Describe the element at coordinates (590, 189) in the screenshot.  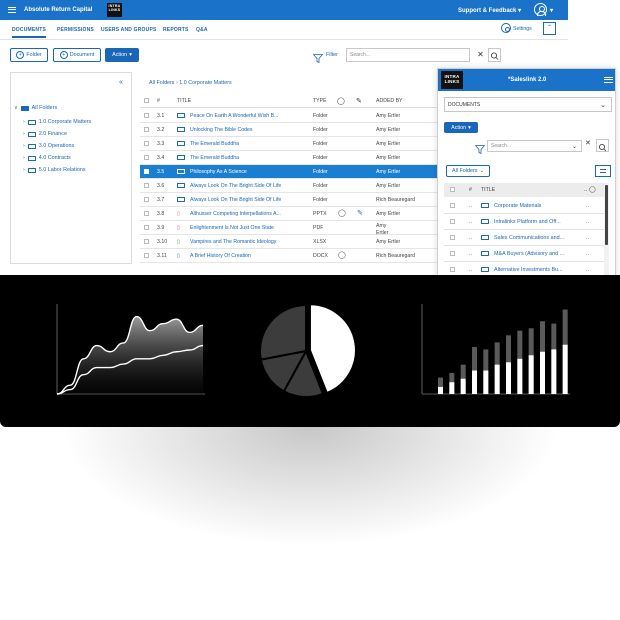
I see `version-icon: .. ◯` at that location.